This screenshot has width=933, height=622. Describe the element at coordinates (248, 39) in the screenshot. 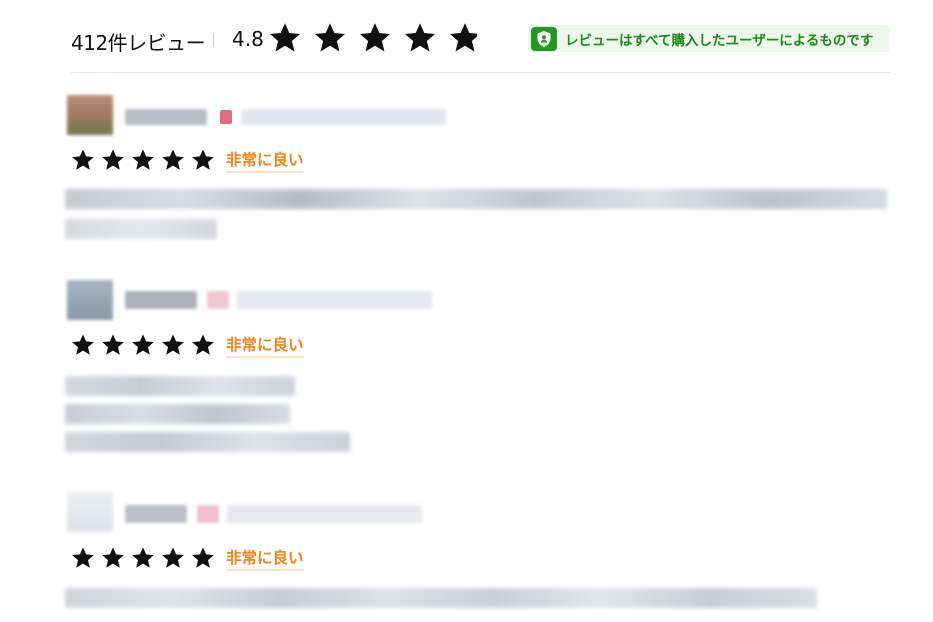

I see `average-rating: 4.8` at that location.